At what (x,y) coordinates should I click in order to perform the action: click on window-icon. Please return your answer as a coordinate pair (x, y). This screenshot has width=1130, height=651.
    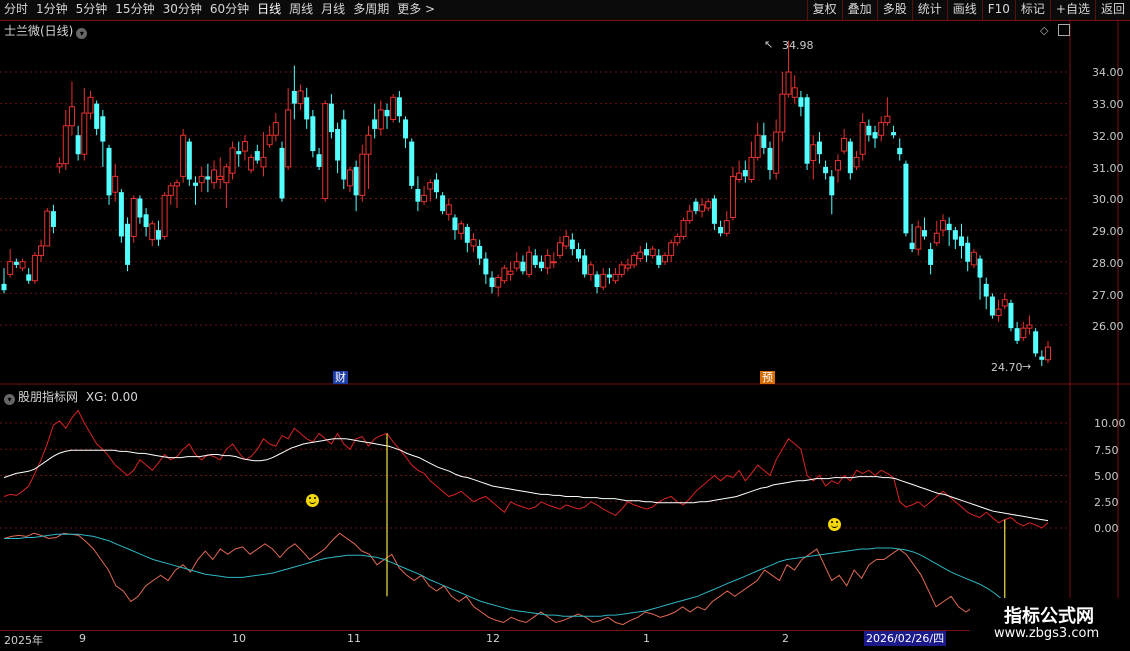
    Looking at the image, I should click on (1064, 30).